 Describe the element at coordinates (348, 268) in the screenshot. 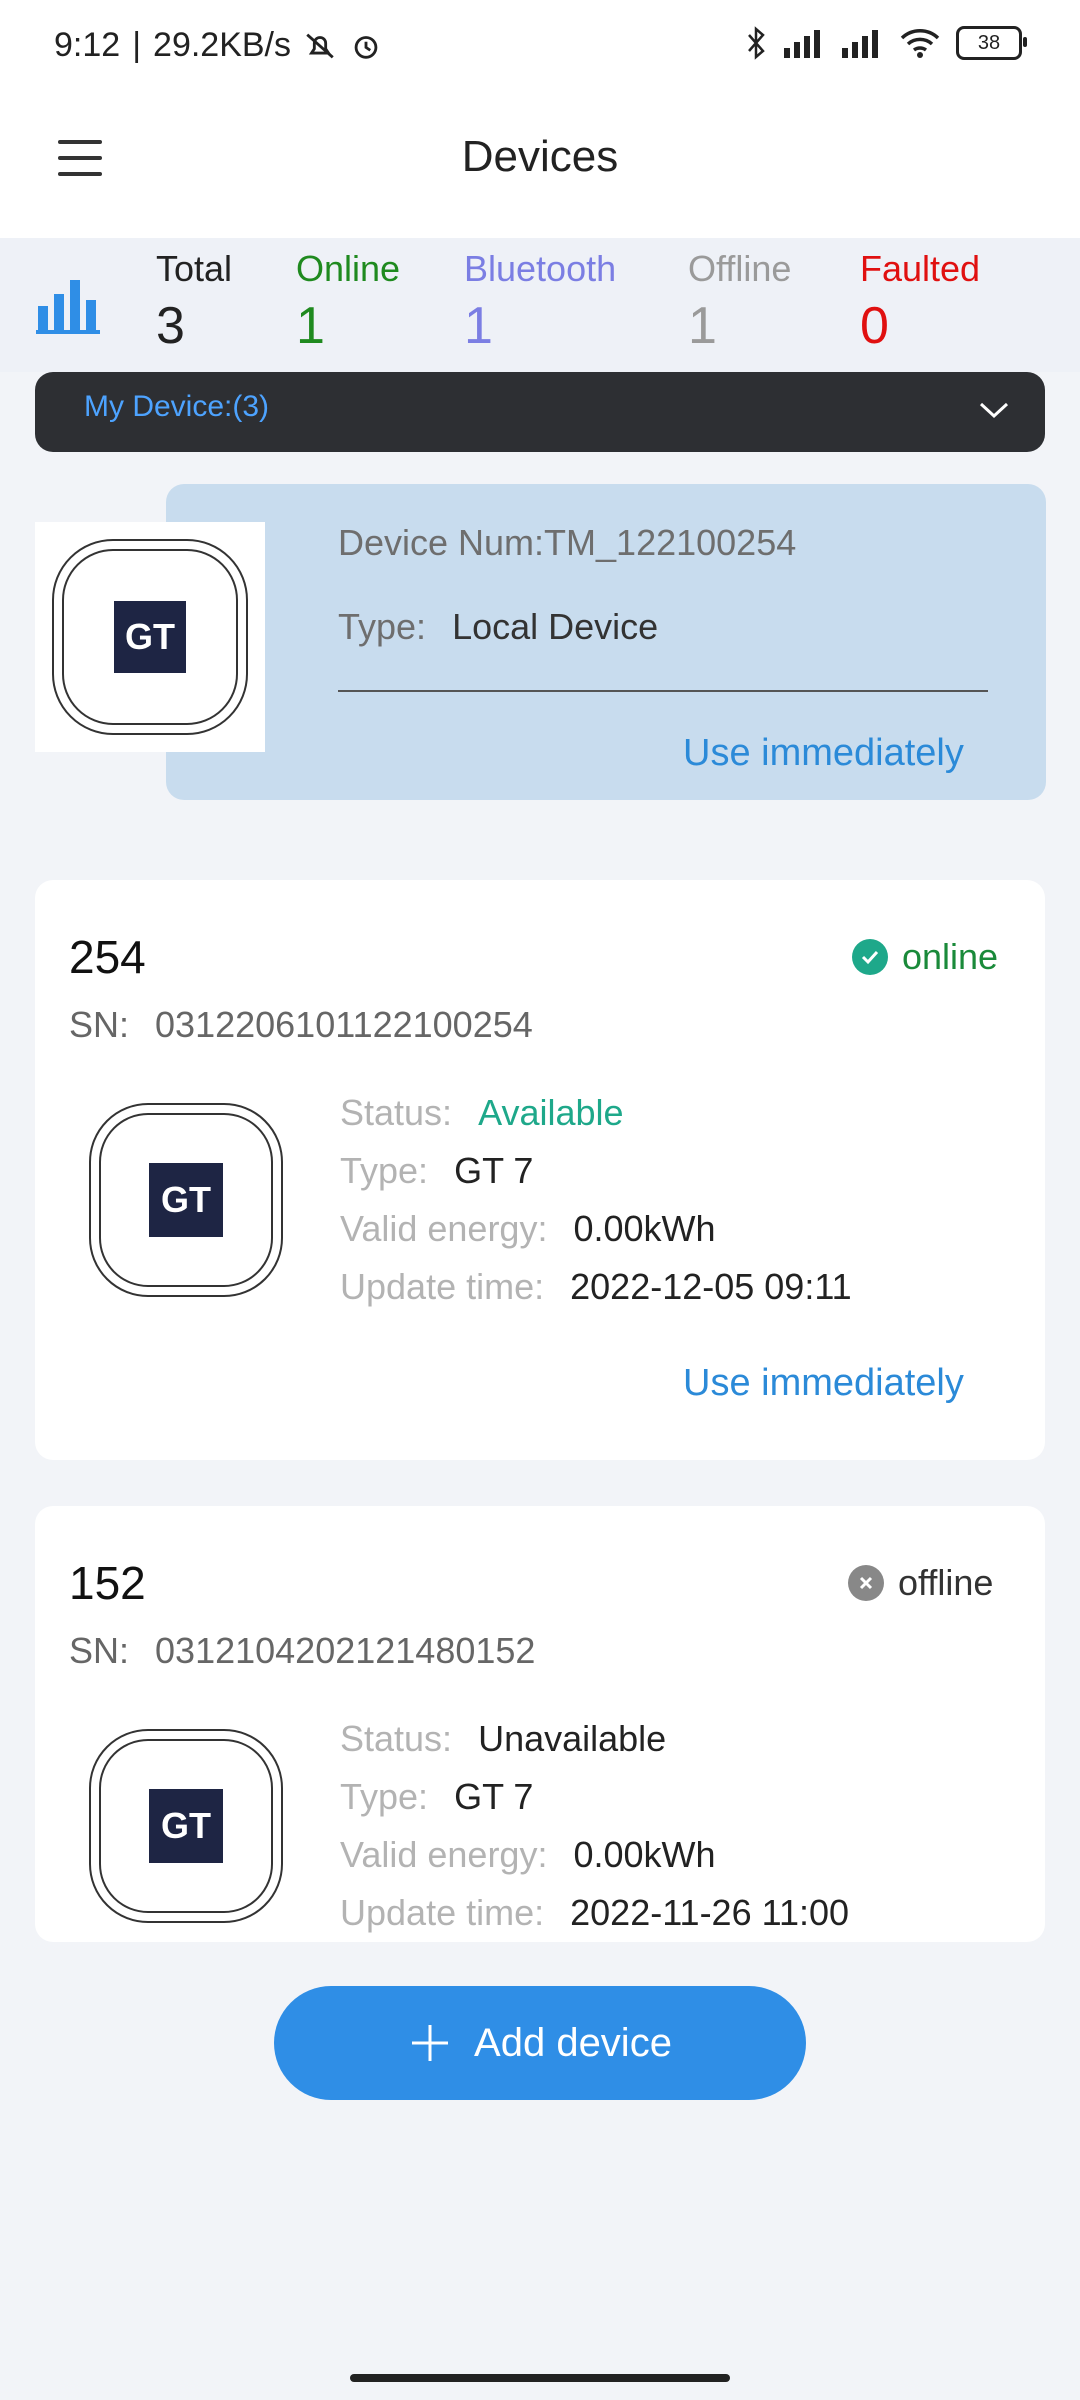

I see `stat-online-label: Online` at that location.